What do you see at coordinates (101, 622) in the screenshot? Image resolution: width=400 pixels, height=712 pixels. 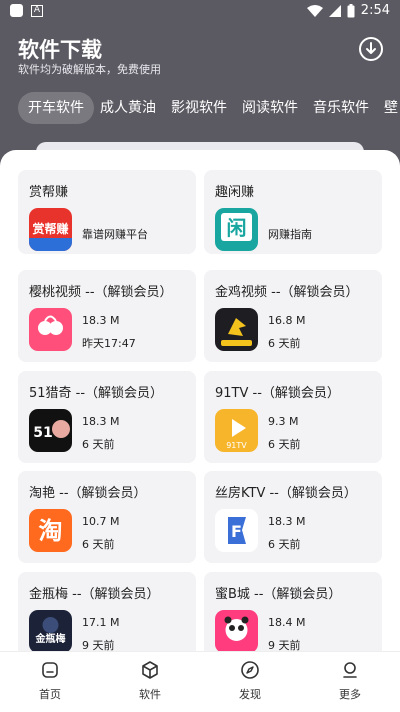 I see `app-size: 17.1 M` at bounding box center [101, 622].